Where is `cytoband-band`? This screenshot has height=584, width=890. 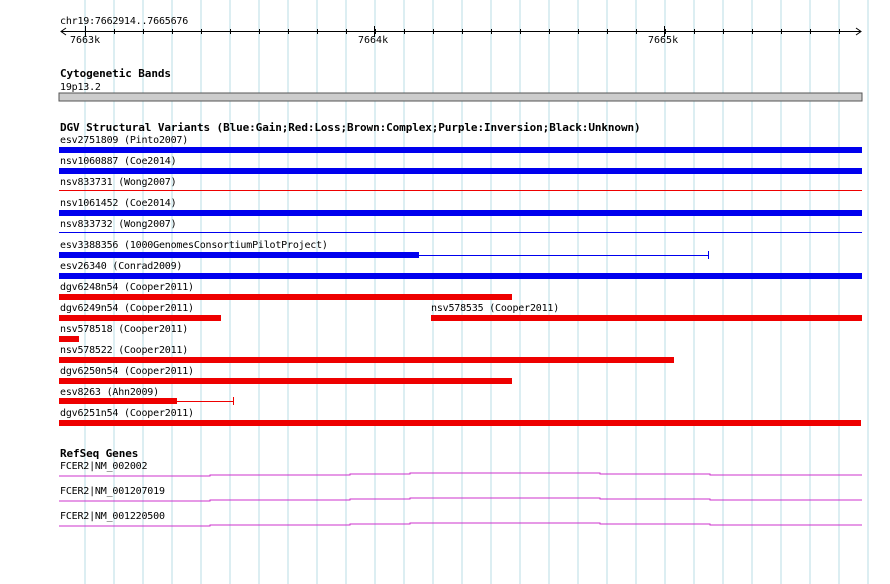
cytoband-band is located at coordinates (460, 97).